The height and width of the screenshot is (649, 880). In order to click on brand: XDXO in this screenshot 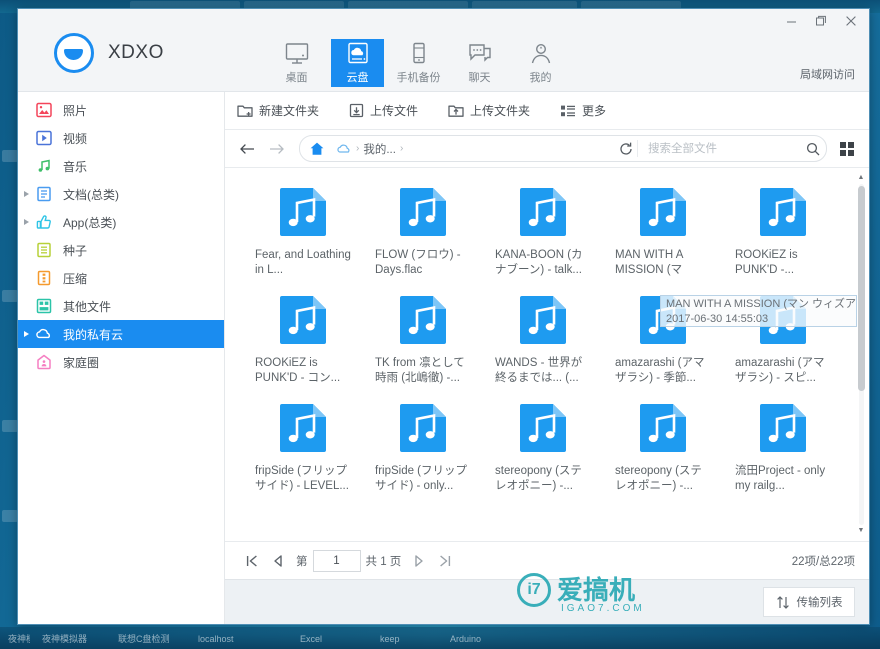, I will do `click(109, 53)`.